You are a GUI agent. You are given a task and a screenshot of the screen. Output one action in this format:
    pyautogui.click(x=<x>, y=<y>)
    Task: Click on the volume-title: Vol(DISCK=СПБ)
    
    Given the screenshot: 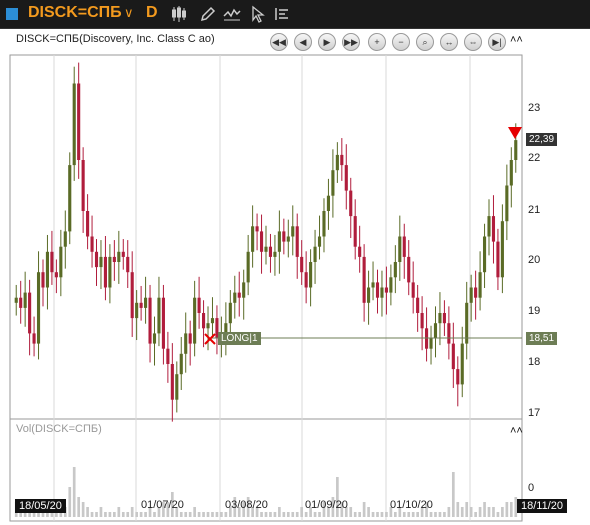 What is the action you would take?
    pyautogui.click(x=59, y=429)
    